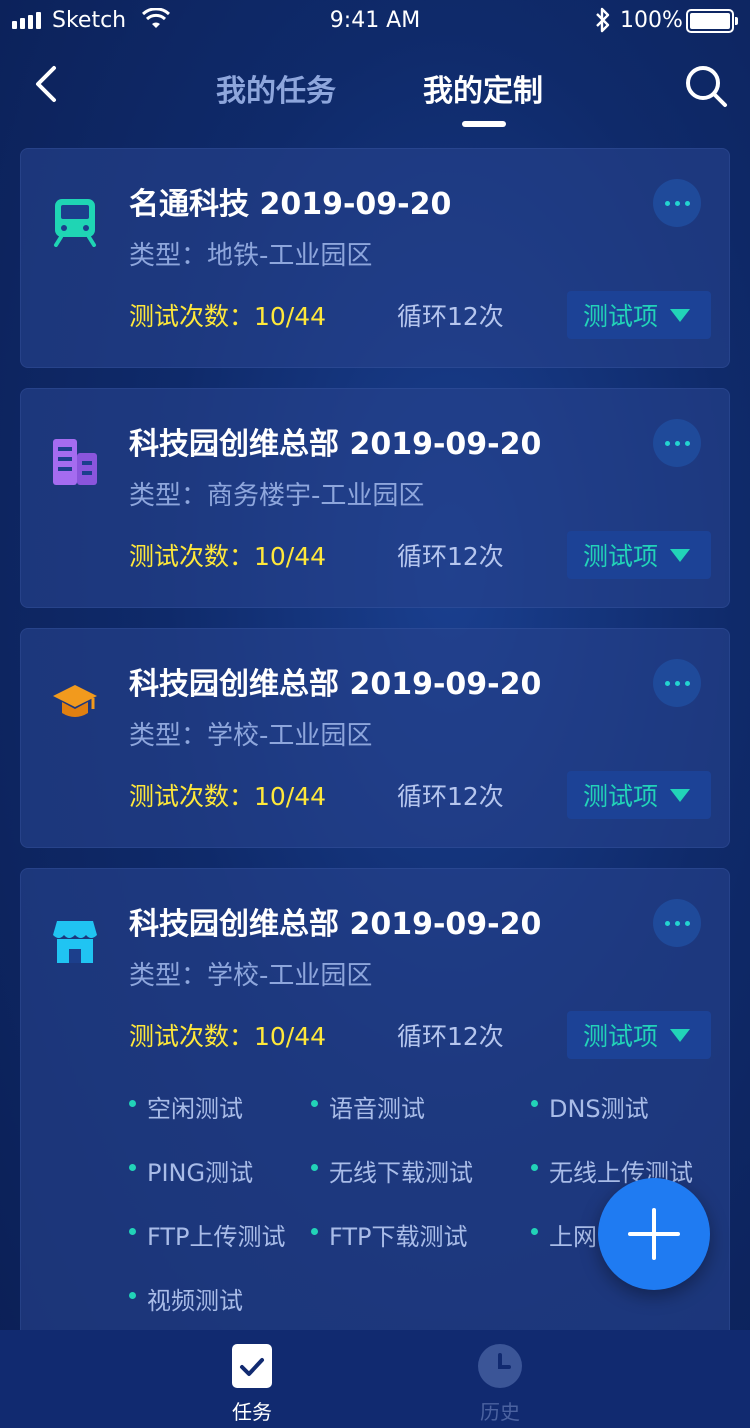  What do you see at coordinates (500, 1410) in the screenshot?
I see `tab-history-label: 历史` at bounding box center [500, 1410].